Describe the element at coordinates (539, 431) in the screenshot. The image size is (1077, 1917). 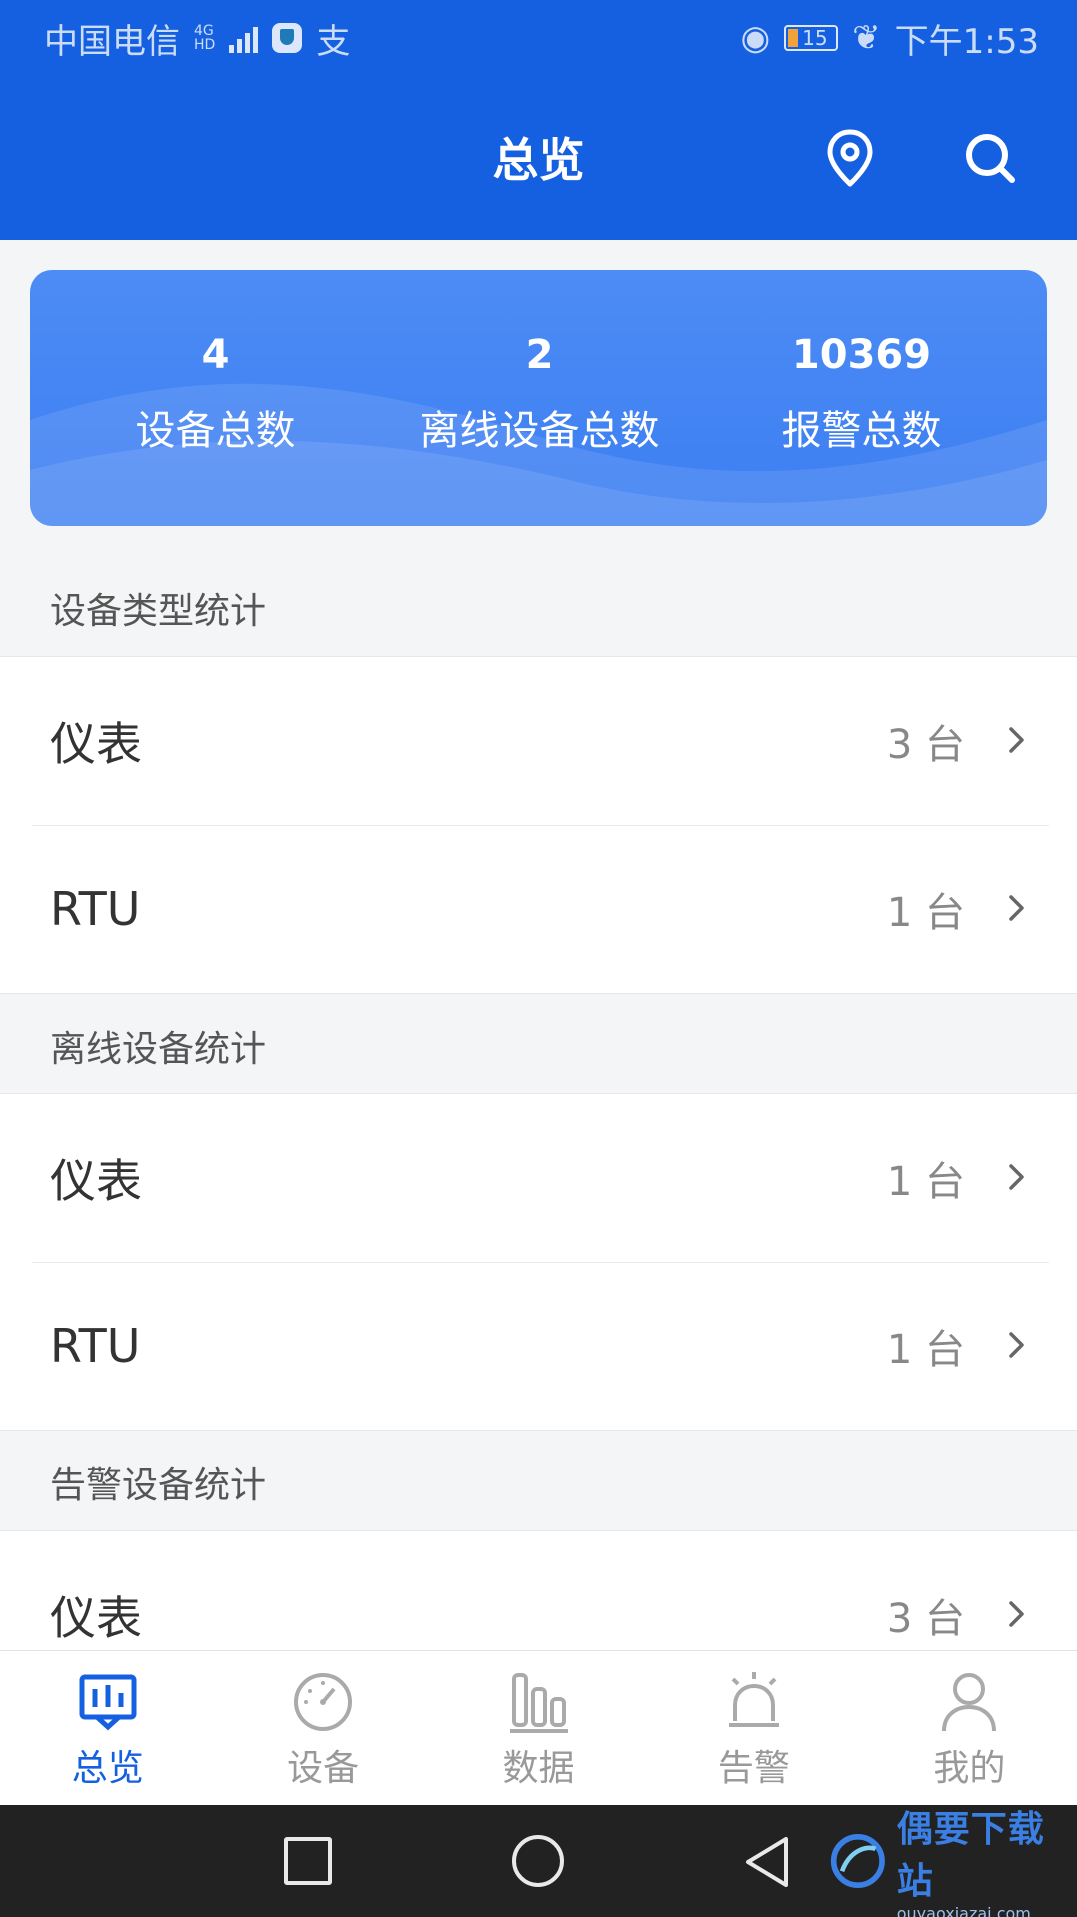
I see `stat-label: 离线设备总数` at that location.